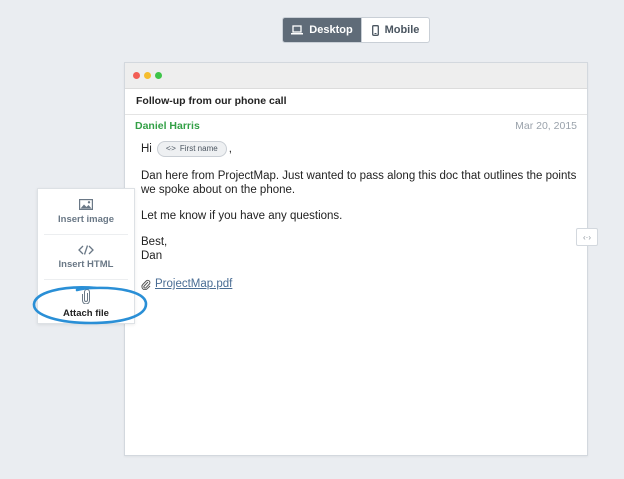  I want to click on insert-html-menu-item: Insert HTML, so click(86, 257).